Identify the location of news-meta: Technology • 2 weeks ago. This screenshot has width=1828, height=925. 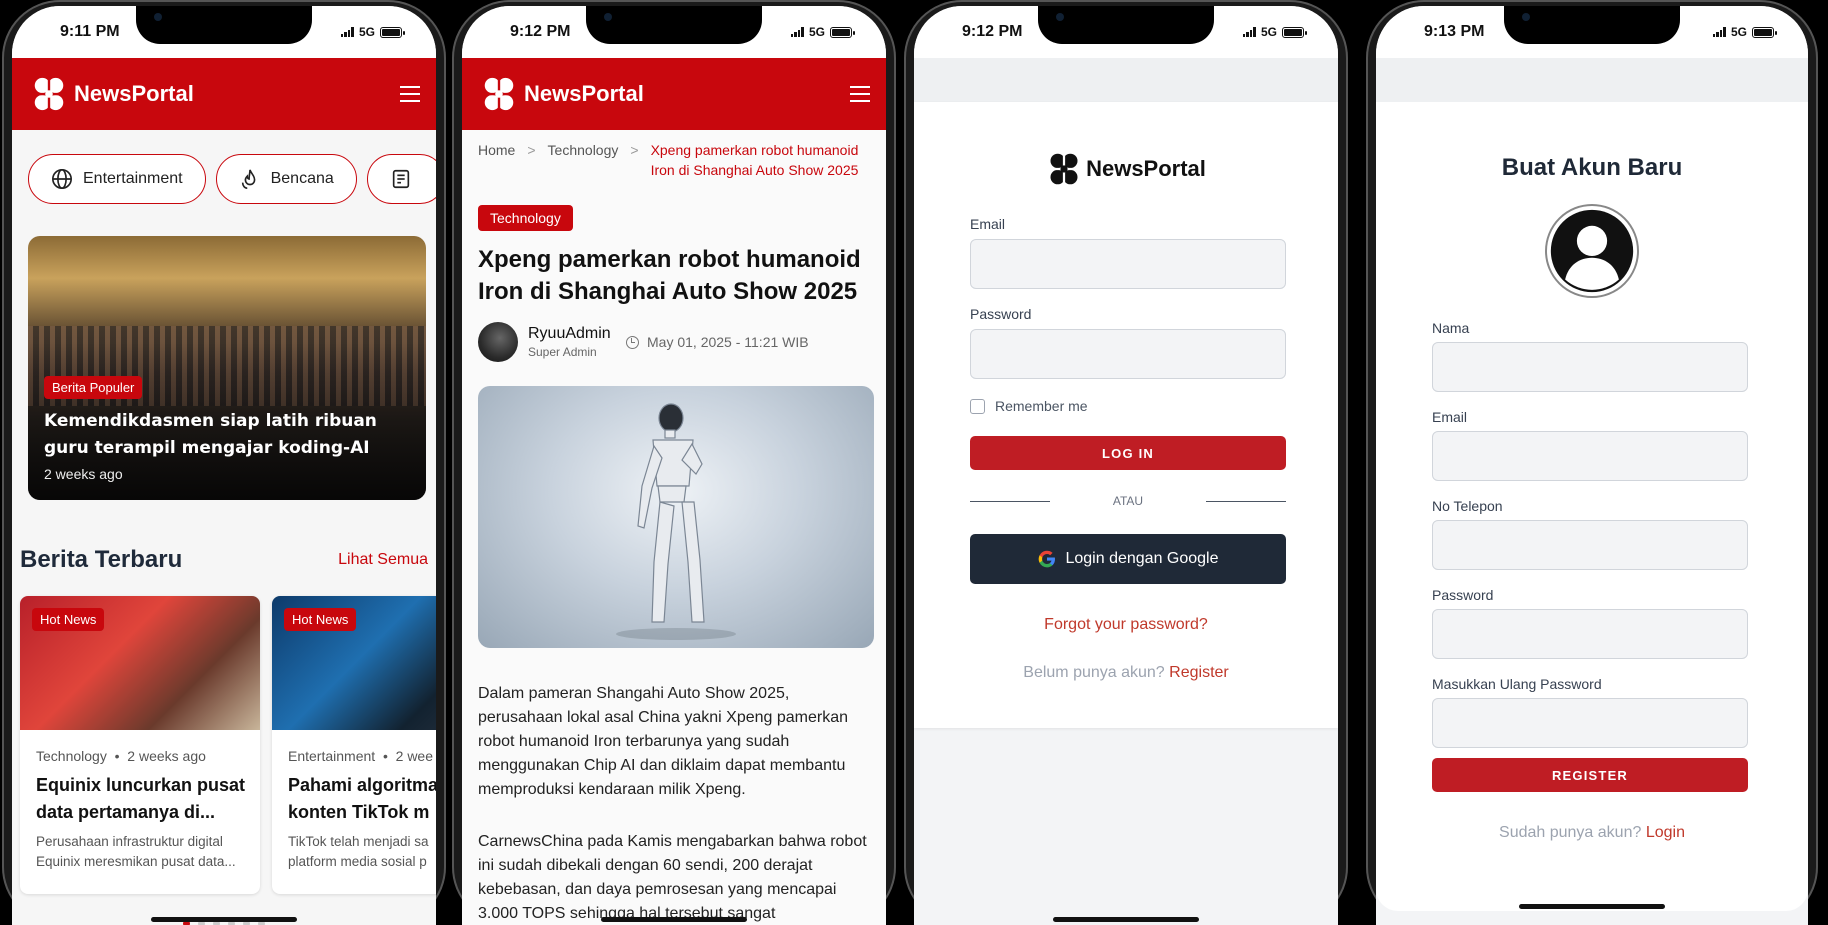
(121, 756).